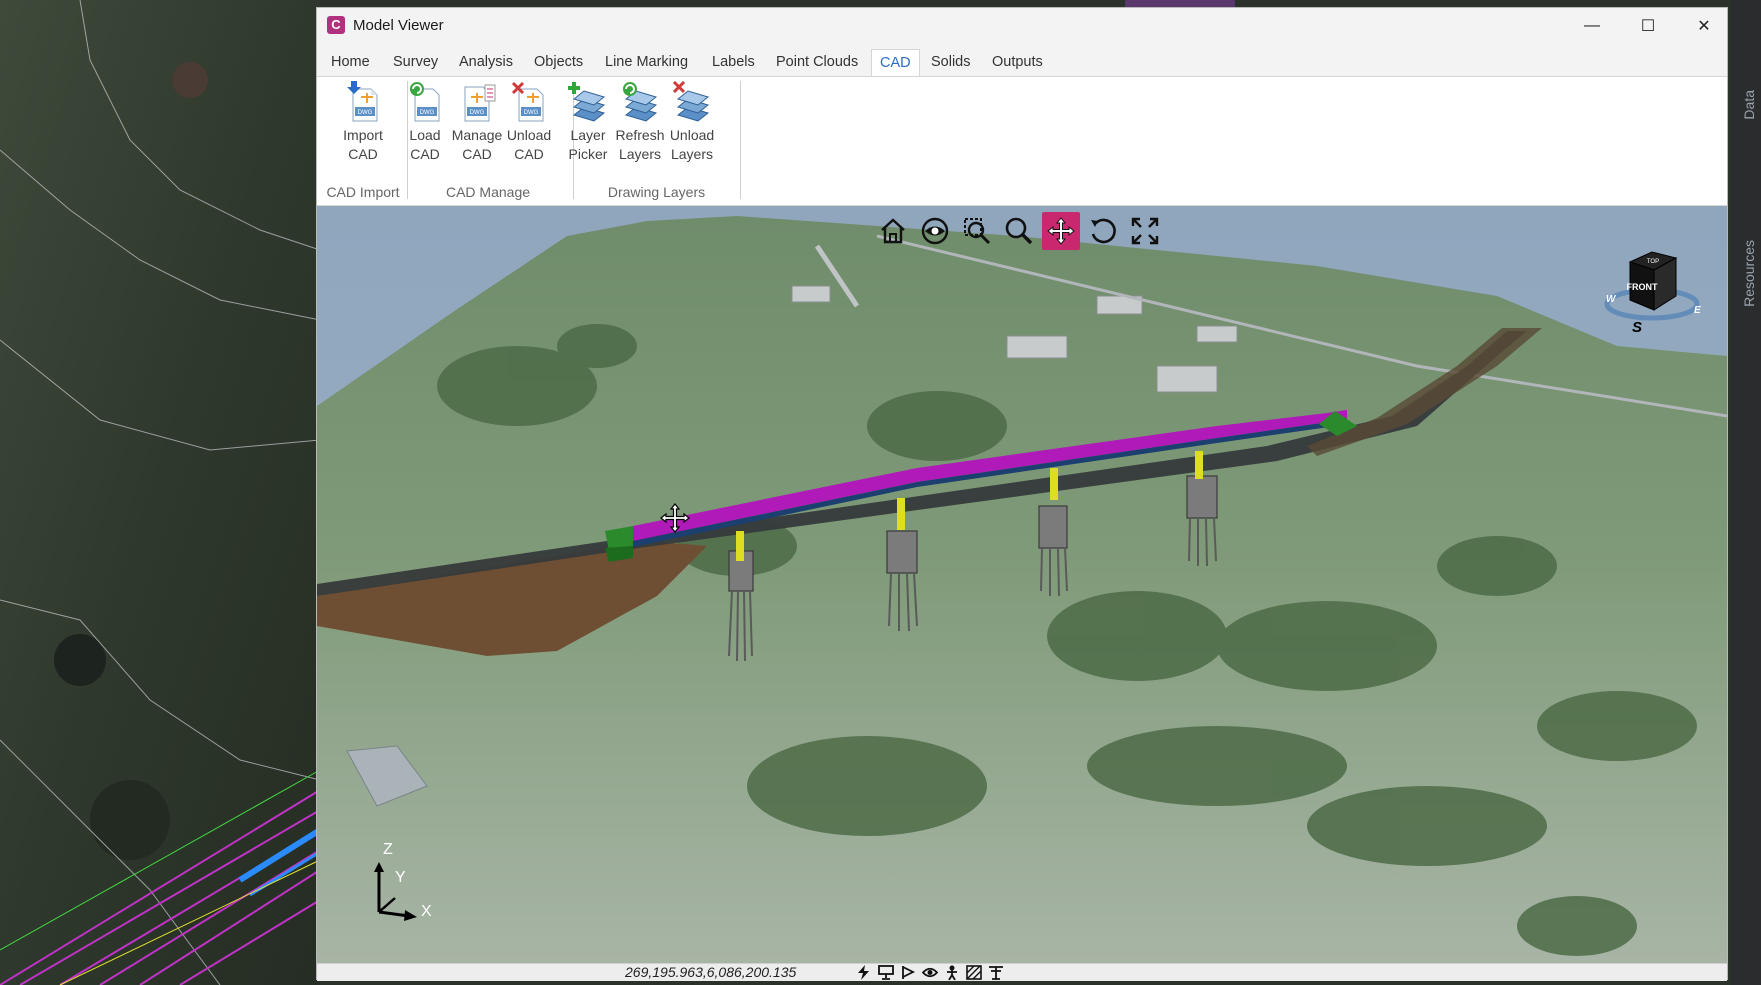 Image resolution: width=1761 pixels, height=985 pixels. I want to click on unload-cad-label-2: CAD, so click(529, 154).